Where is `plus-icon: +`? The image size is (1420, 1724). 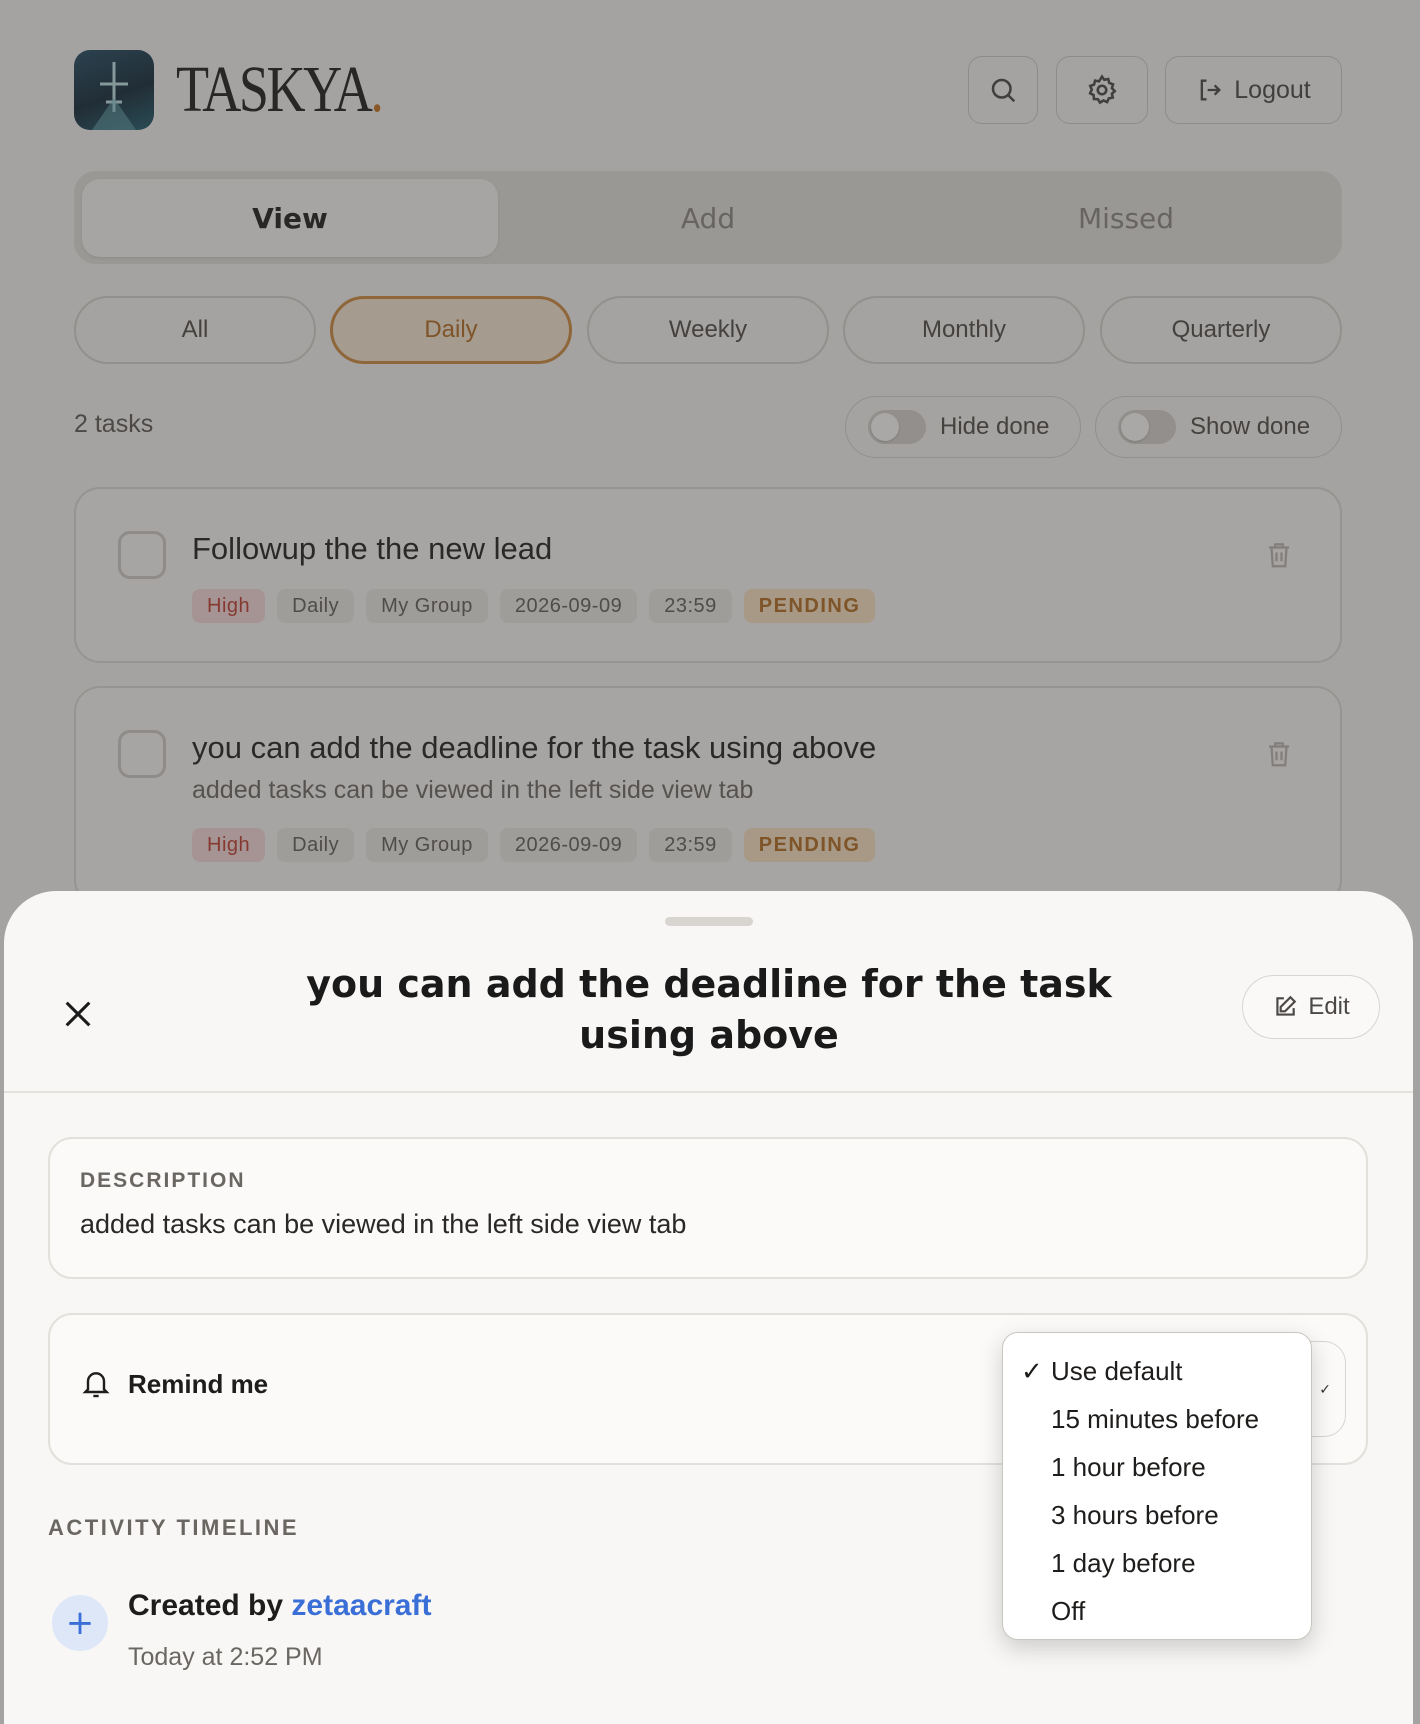
plus-icon: + is located at coordinates (80, 1623).